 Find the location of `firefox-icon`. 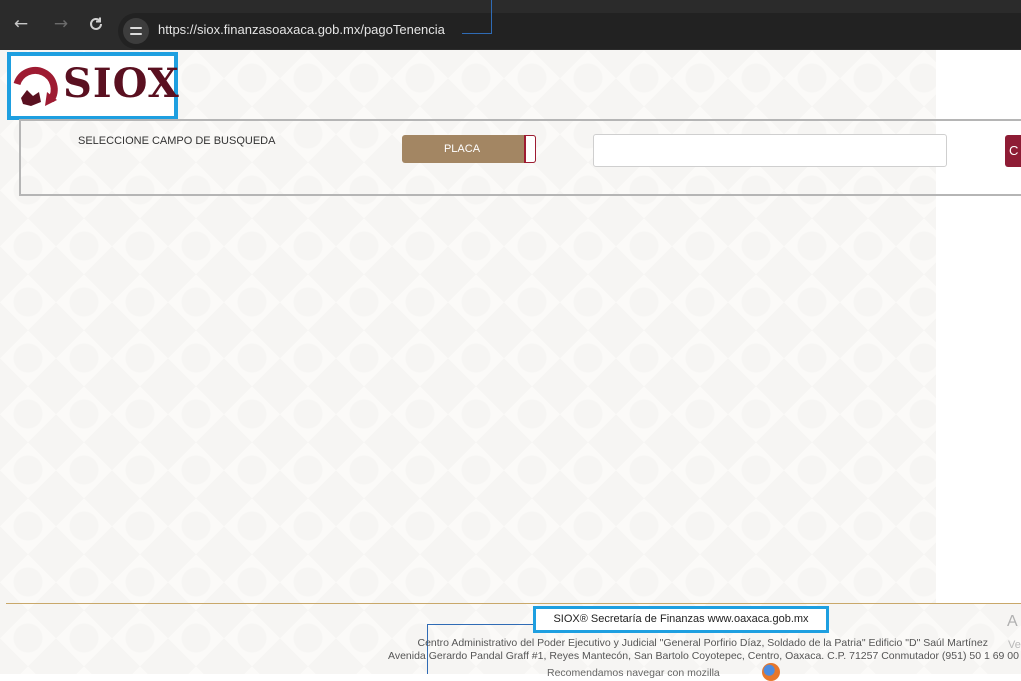

firefox-icon is located at coordinates (771, 672).